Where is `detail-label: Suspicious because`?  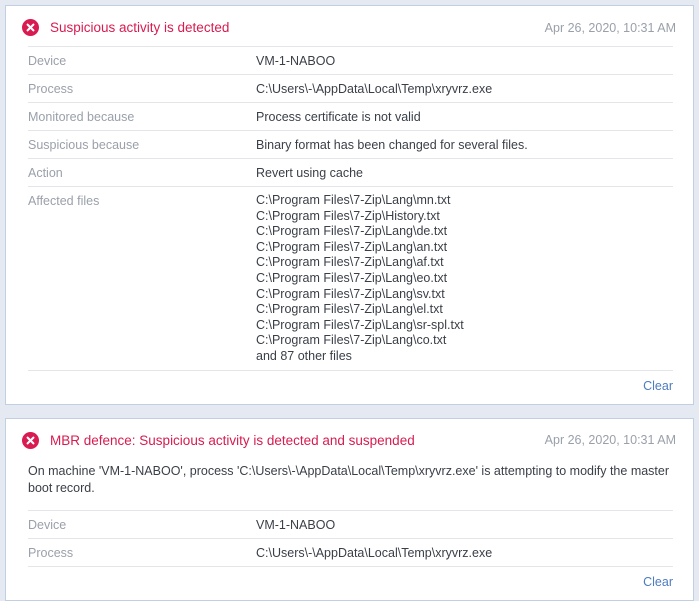
detail-label: Suspicious because is located at coordinates (84, 145).